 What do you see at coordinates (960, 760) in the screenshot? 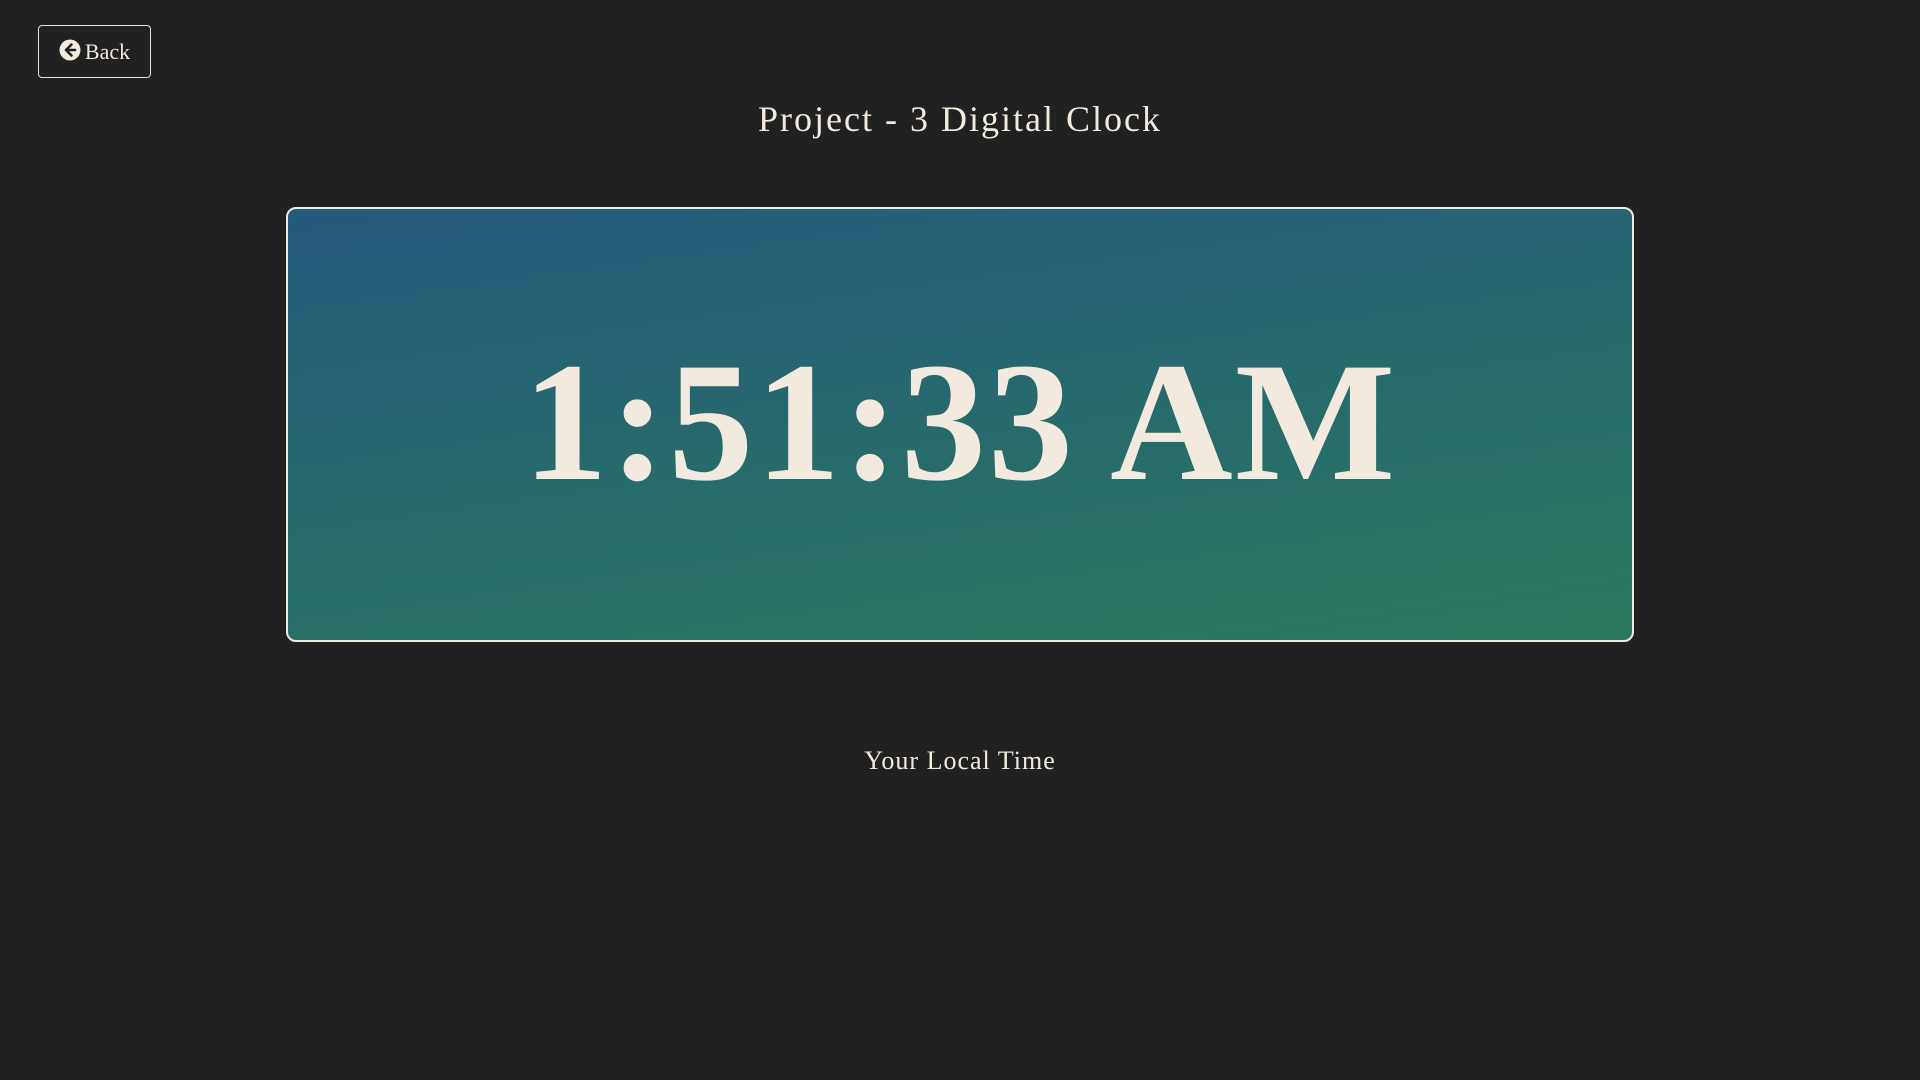
I see `clock-caption: Your Local Time` at bounding box center [960, 760].